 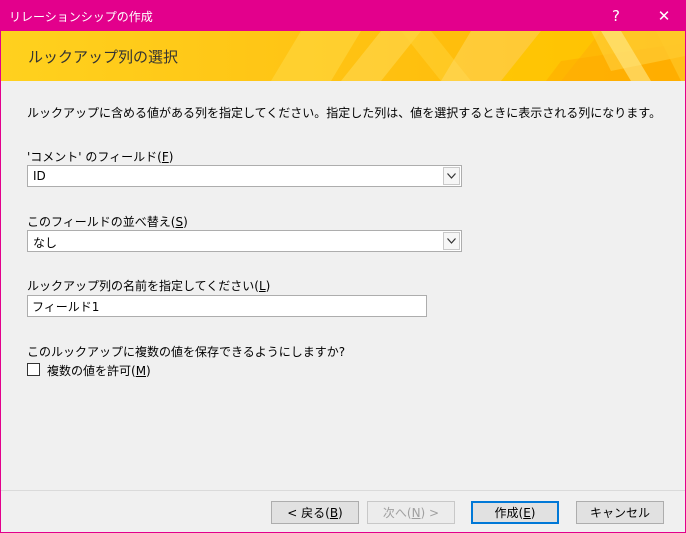 I want to click on lookup-name-accesskey: L, so click(x=262, y=286).